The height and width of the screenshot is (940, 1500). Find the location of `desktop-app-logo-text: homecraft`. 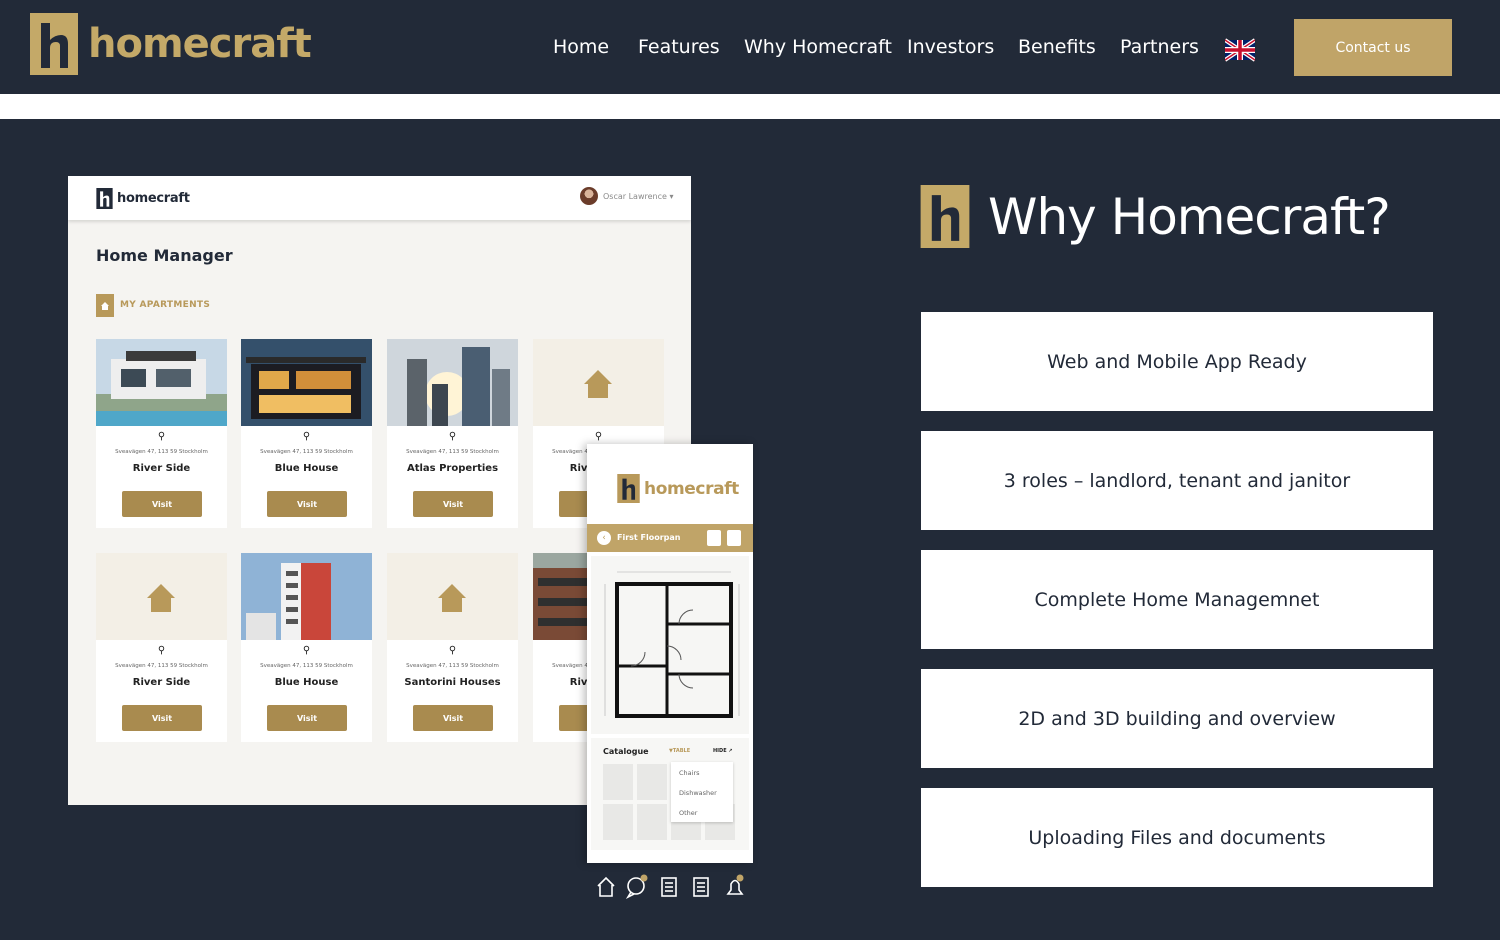

desktop-app-logo-text: homecraft is located at coordinates (153, 198).